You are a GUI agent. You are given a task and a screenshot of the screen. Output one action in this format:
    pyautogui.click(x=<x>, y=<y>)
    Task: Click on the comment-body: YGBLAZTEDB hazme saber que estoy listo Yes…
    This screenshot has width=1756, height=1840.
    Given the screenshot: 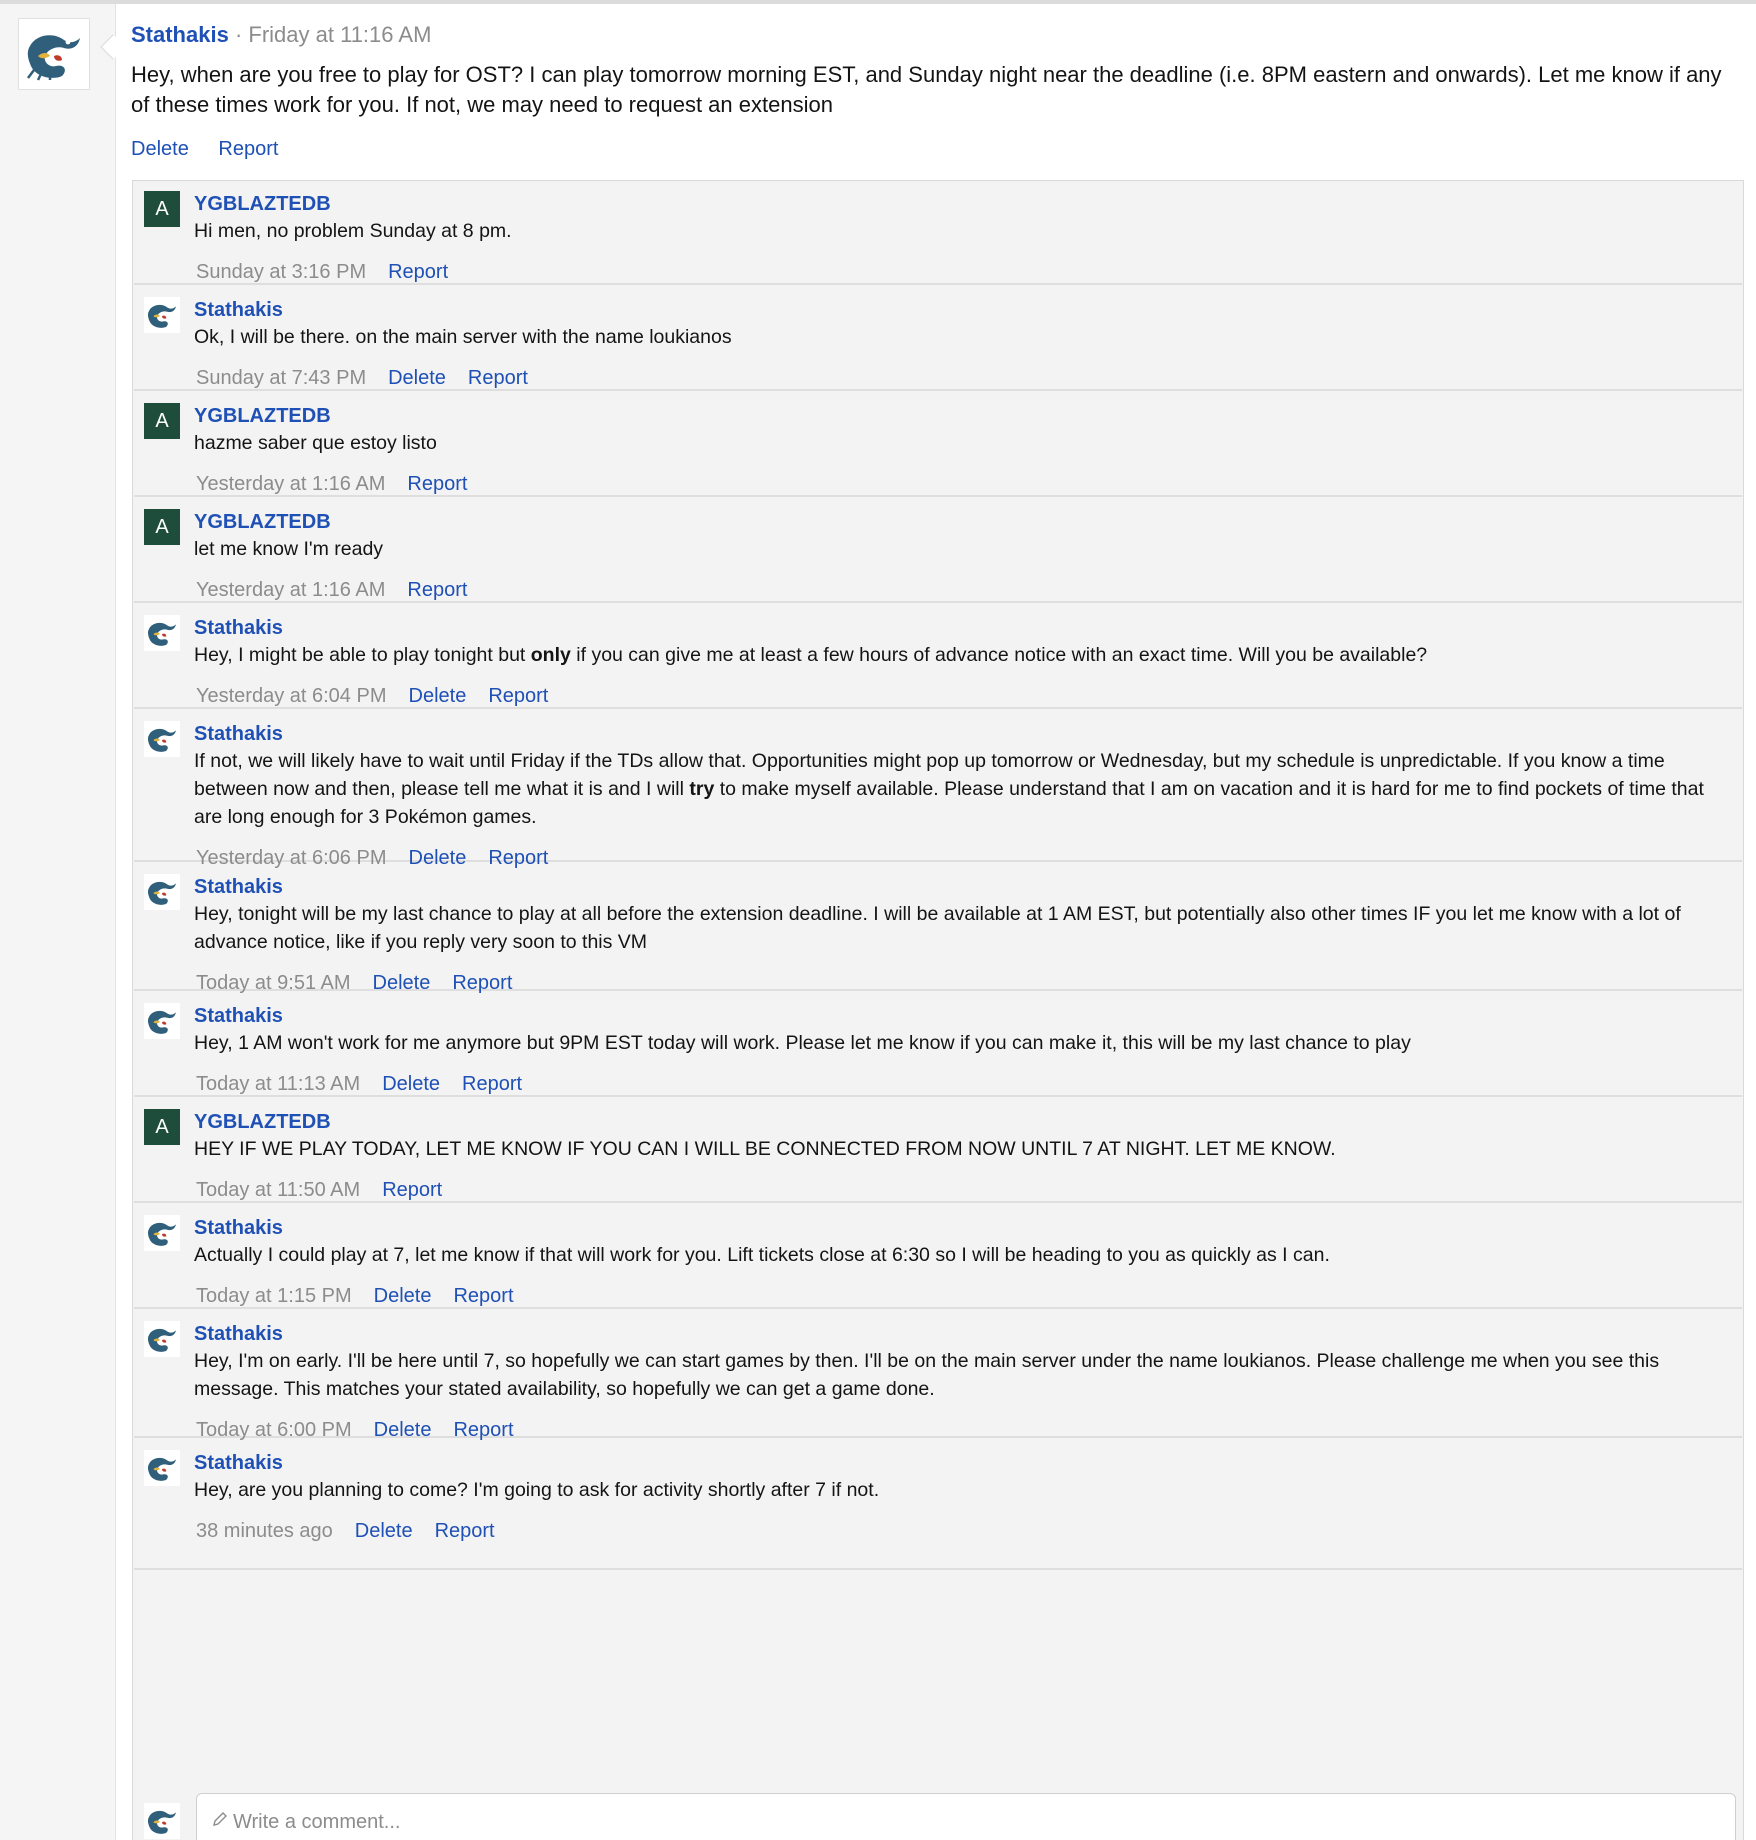 What is the action you would take?
    pyautogui.click(x=960, y=450)
    